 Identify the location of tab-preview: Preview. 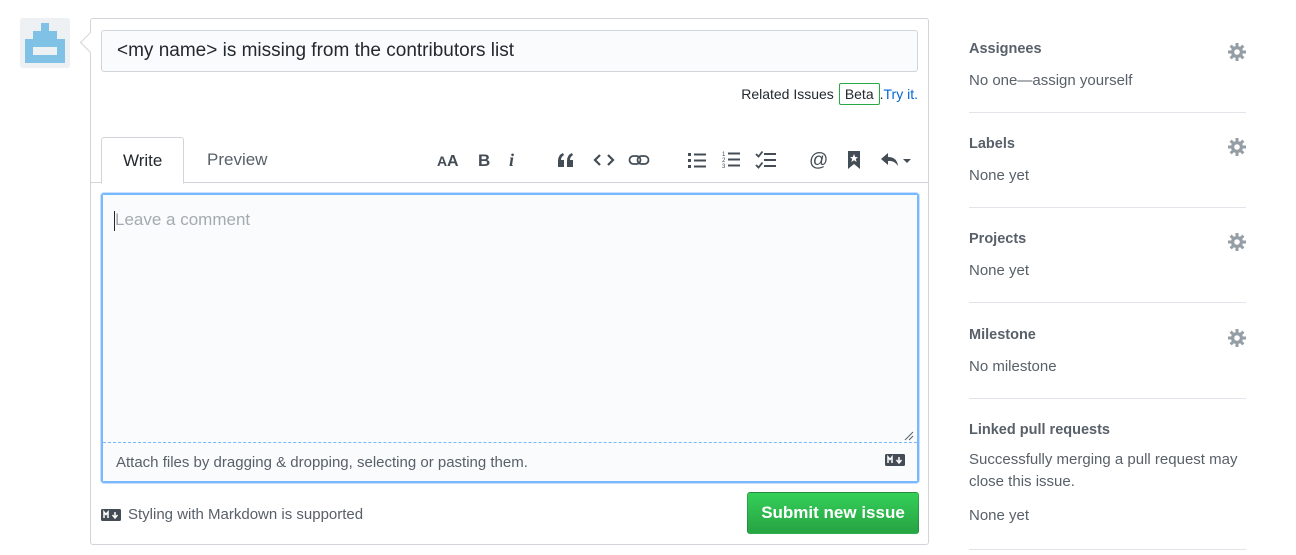
(237, 160).